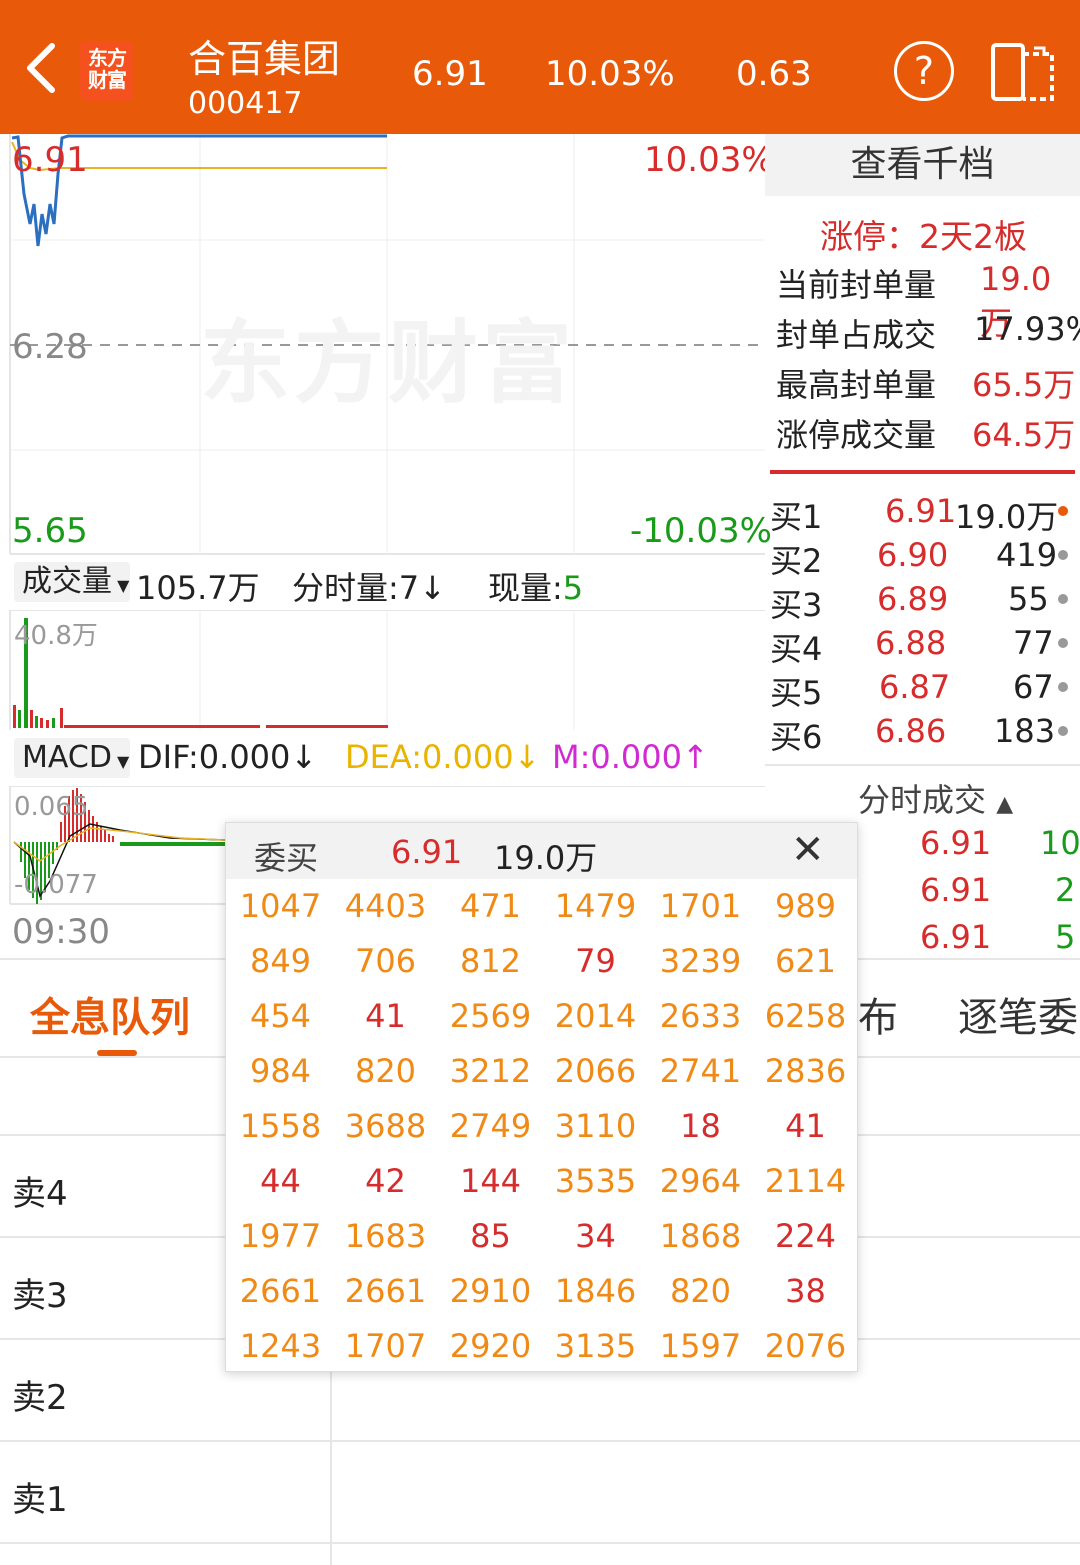 The image size is (1080, 1565). Describe the element at coordinates (280, 1181) in the screenshot. I see `order-cell: 44` at that location.